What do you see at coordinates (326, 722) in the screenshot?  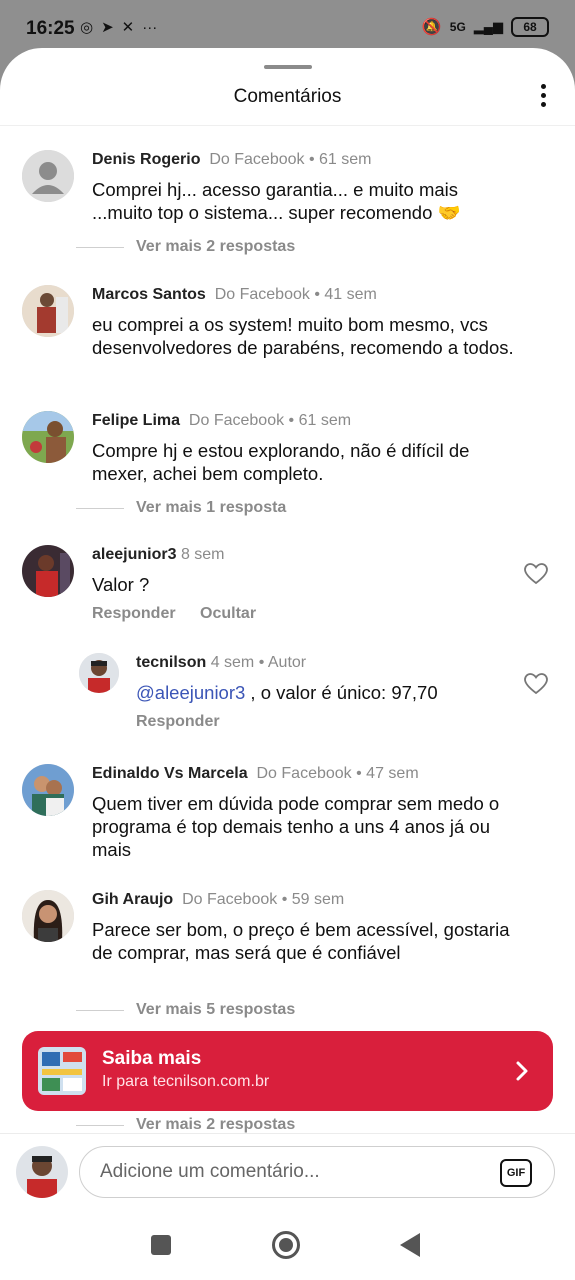 I see `reply-actions: Responder` at bounding box center [326, 722].